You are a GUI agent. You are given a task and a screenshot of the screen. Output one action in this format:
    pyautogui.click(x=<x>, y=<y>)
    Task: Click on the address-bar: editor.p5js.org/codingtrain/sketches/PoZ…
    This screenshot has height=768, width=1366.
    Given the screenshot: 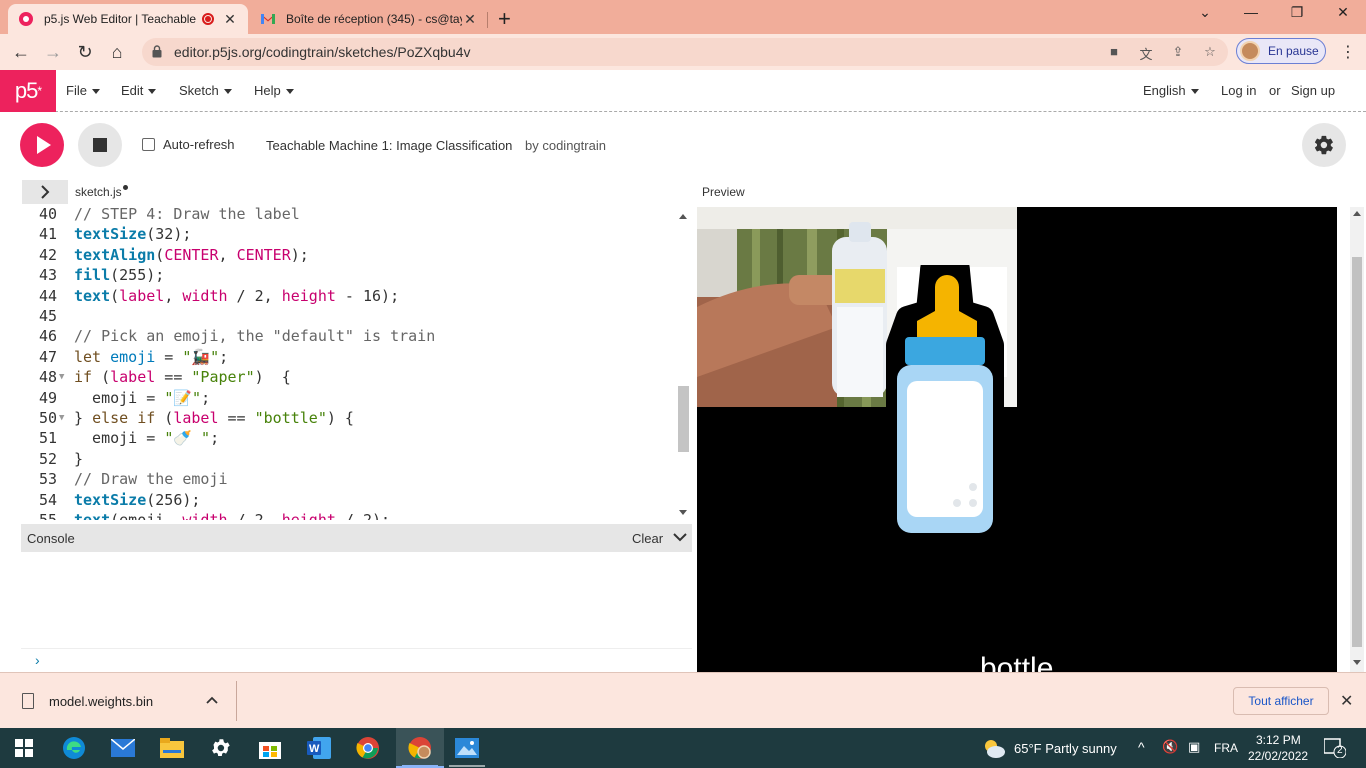 What is the action you would take?
    pyautogui.click(x=685, y=52)
    